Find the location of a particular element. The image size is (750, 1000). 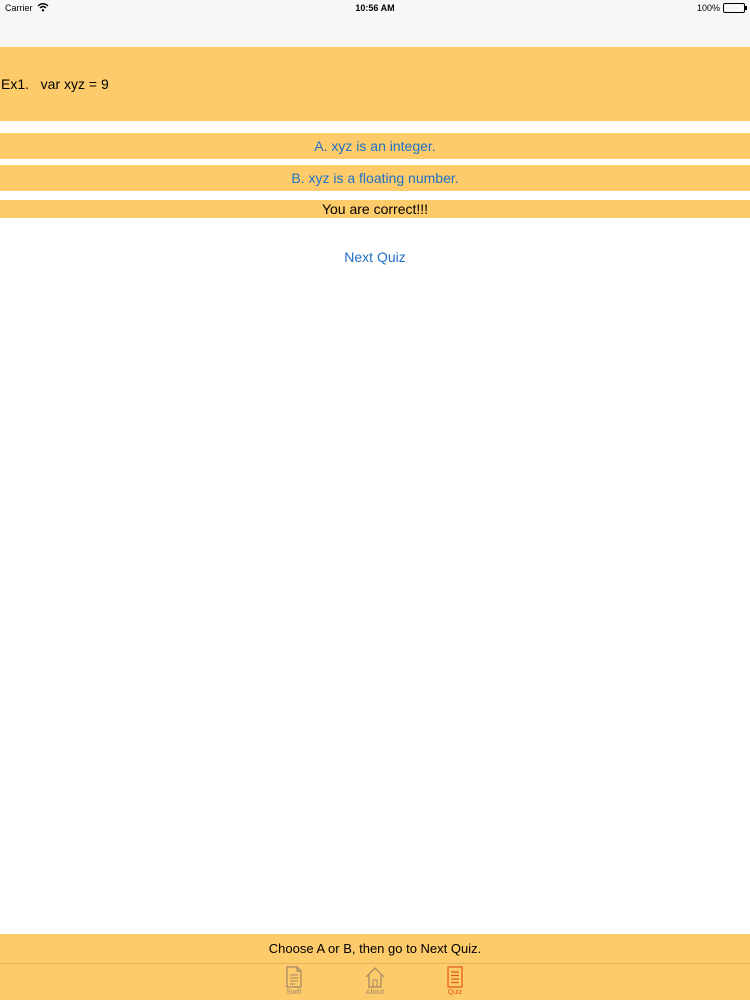

tab-swift-label: Swift is located at coordinates (294, 992).